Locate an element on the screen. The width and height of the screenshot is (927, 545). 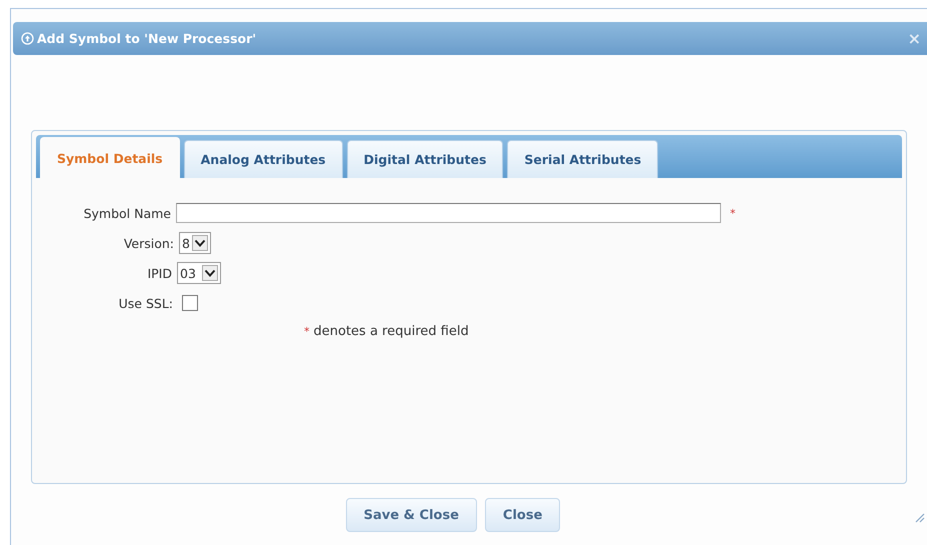
save-close-button: Save & Close is located at coordinates (411, 515).